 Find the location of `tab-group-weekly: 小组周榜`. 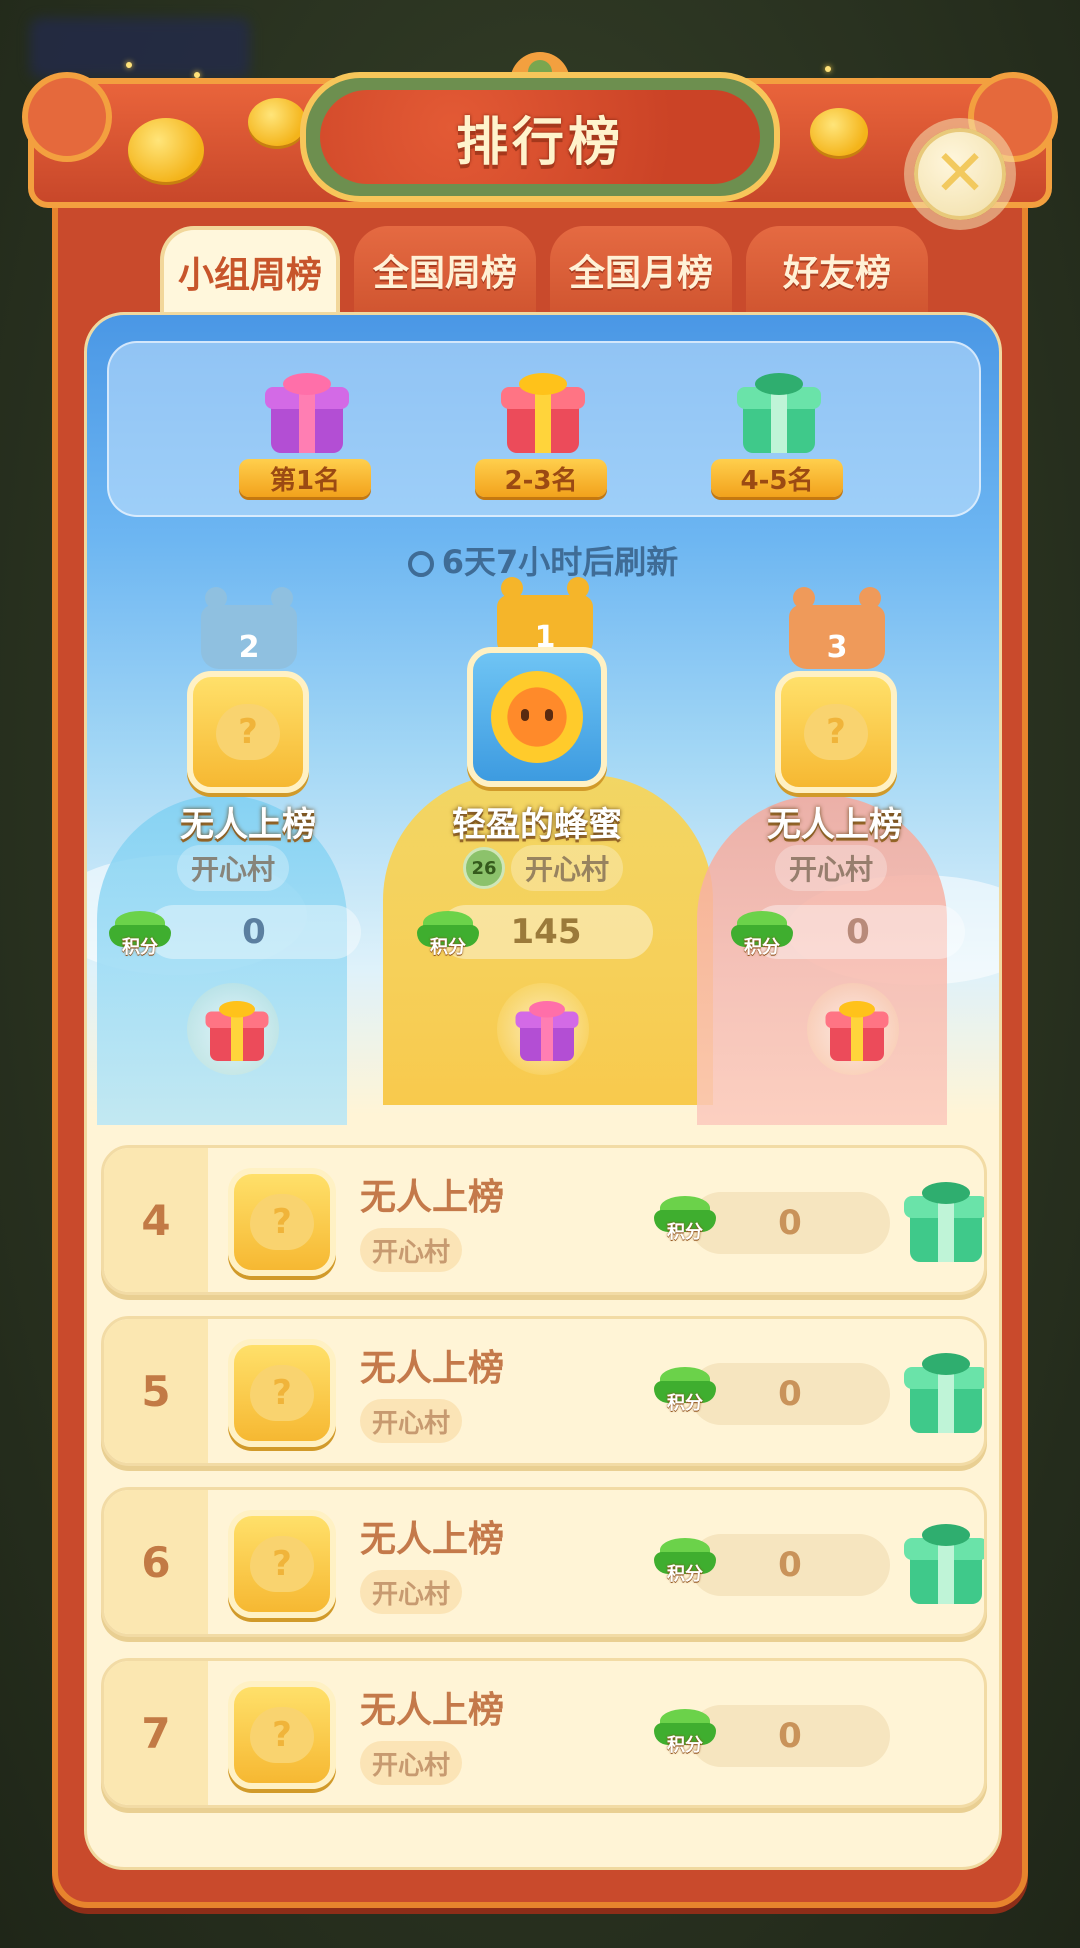

tab-group-weekly: 小组周榜 is located at coordinates (250, 270).